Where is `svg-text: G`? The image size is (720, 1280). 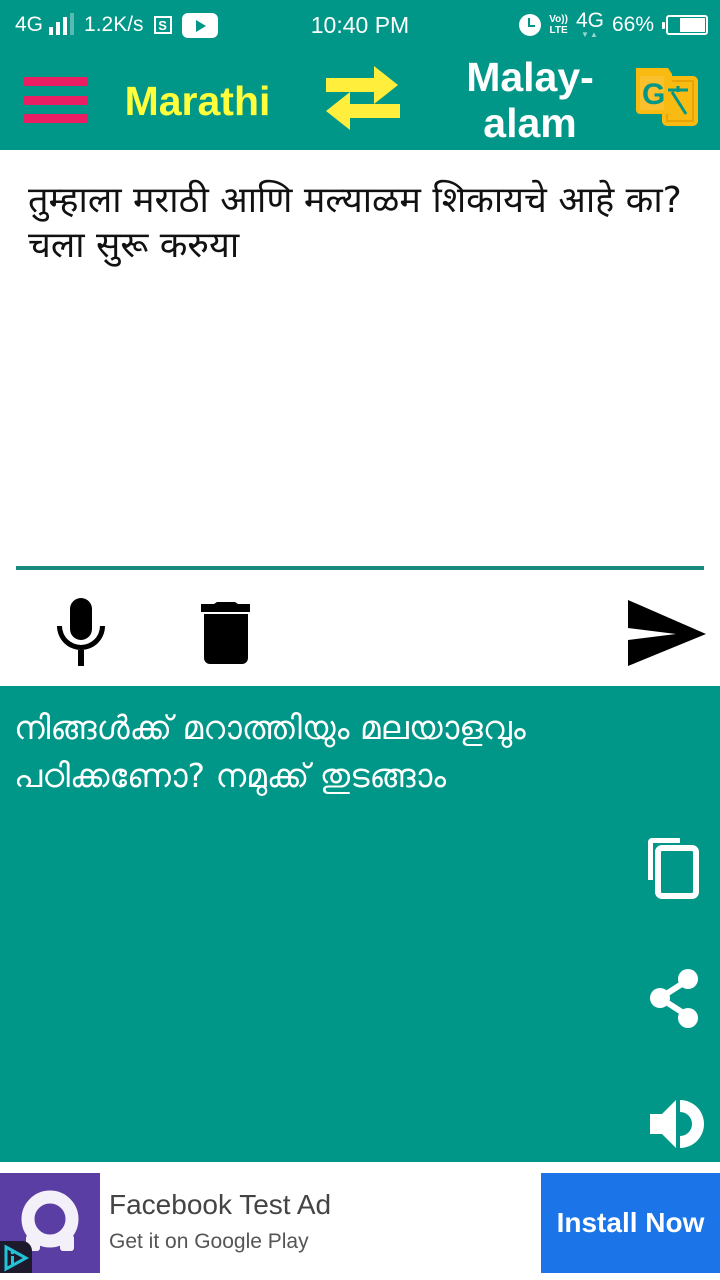
svg-text: G is located at coordinates (653, 94).